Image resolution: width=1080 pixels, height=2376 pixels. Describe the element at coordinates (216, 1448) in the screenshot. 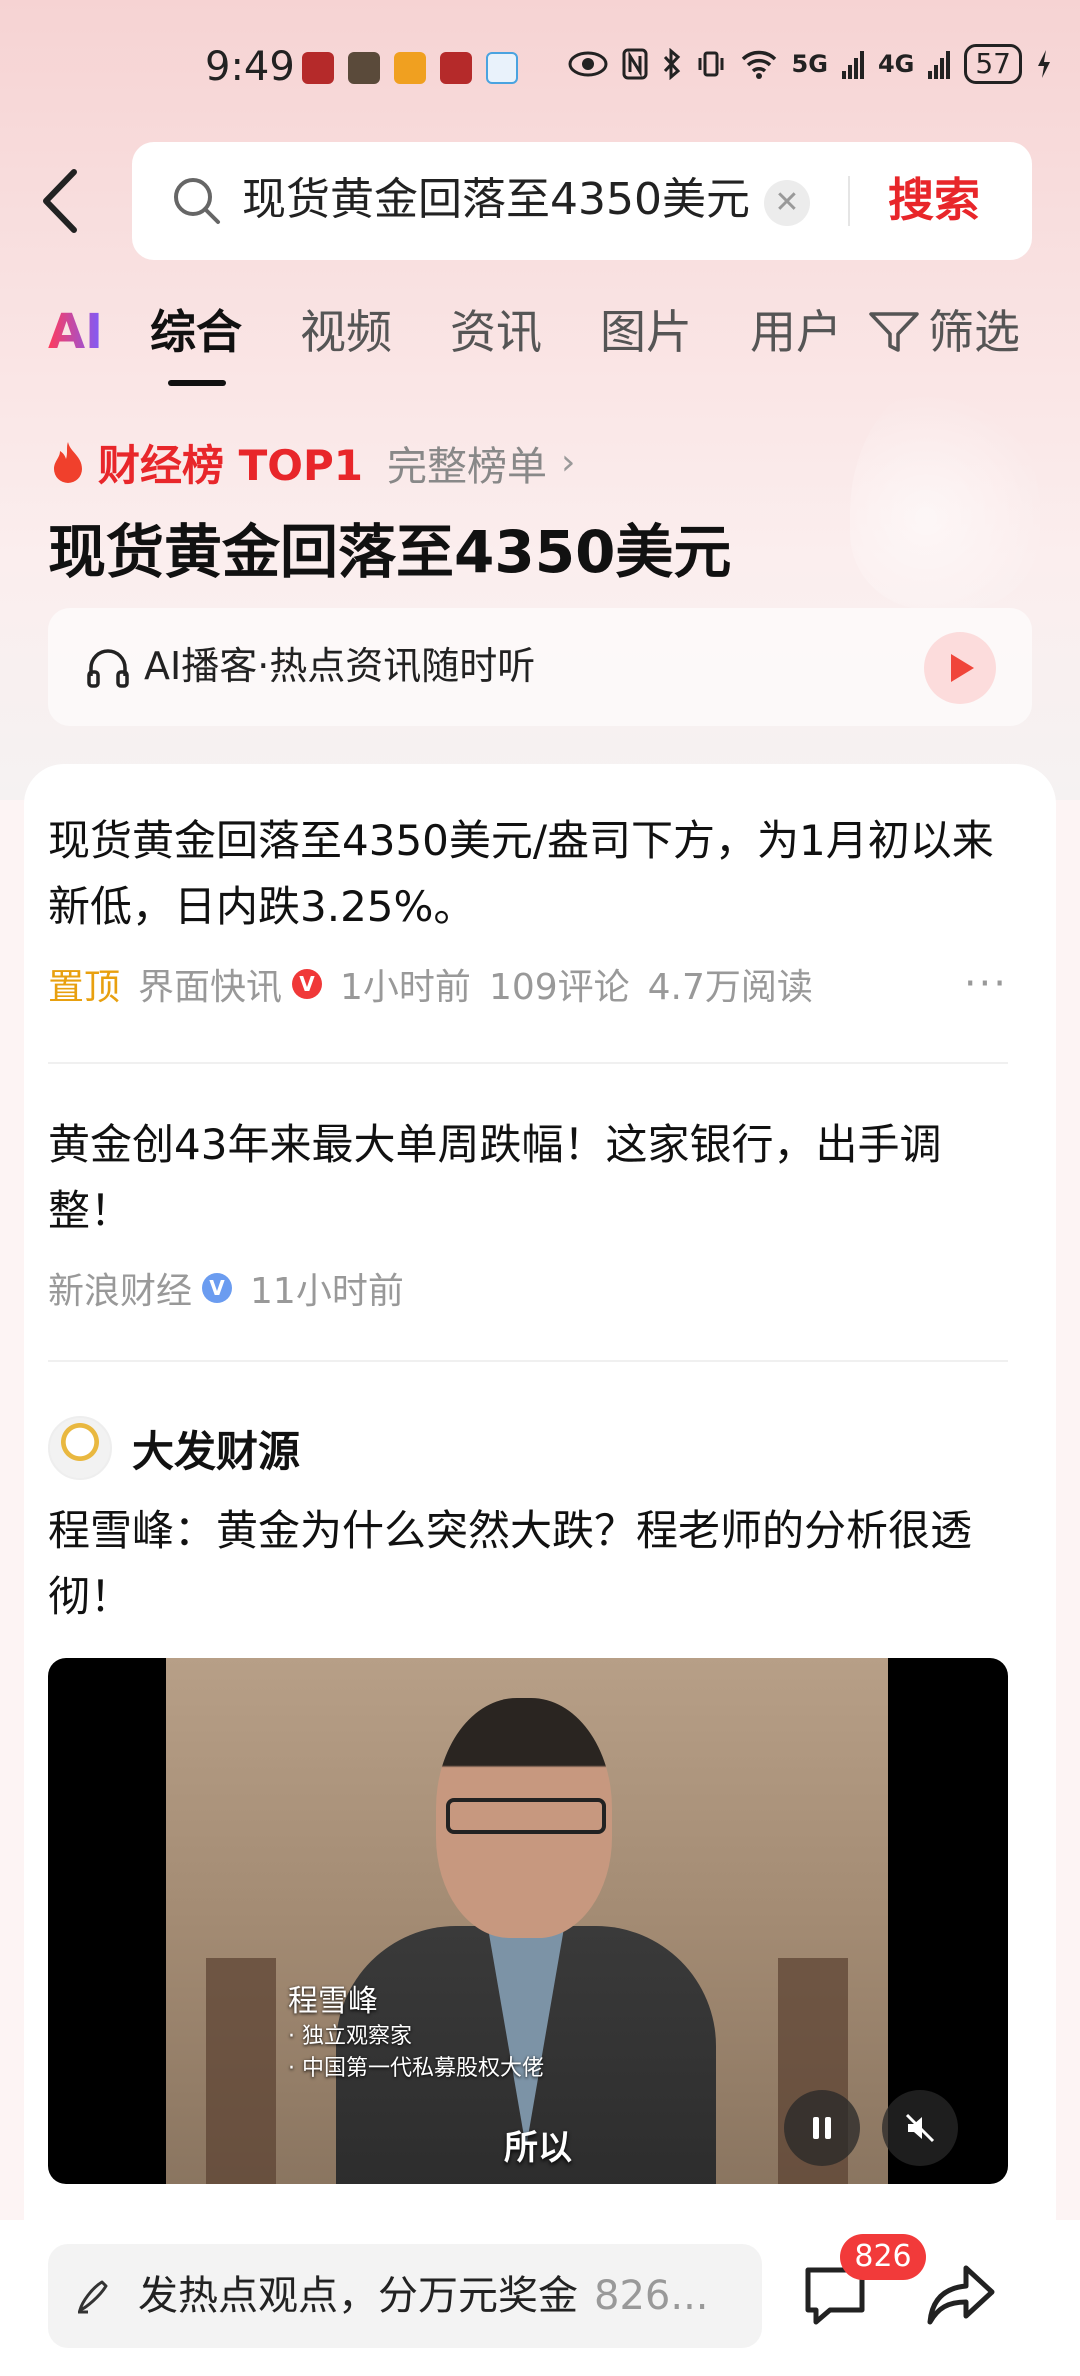

I see `author-name: 大发财源` at that location.